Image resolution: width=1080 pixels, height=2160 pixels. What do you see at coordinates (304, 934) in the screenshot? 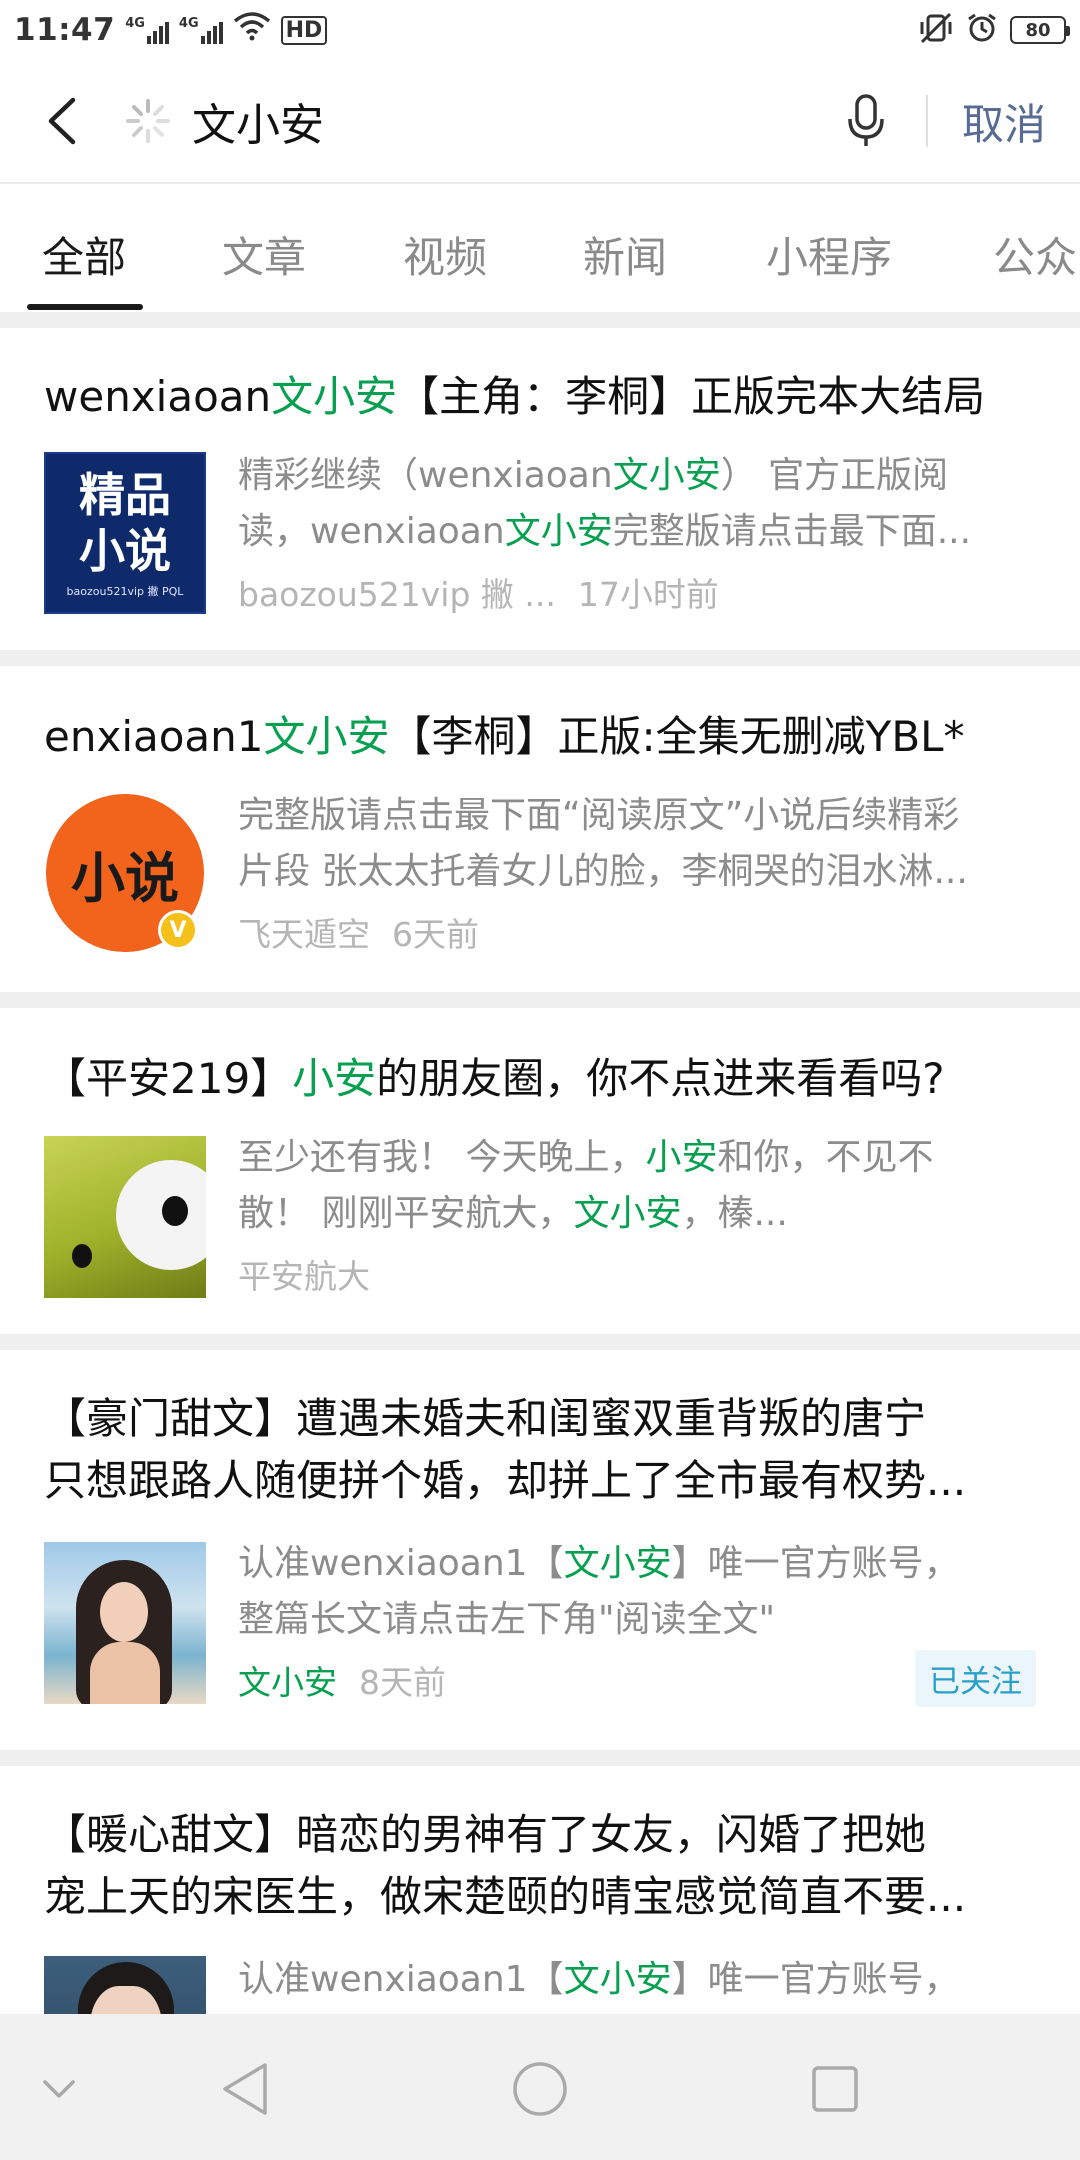
I see `result-source: 飞天遁空` at bounding box center [304, 934].